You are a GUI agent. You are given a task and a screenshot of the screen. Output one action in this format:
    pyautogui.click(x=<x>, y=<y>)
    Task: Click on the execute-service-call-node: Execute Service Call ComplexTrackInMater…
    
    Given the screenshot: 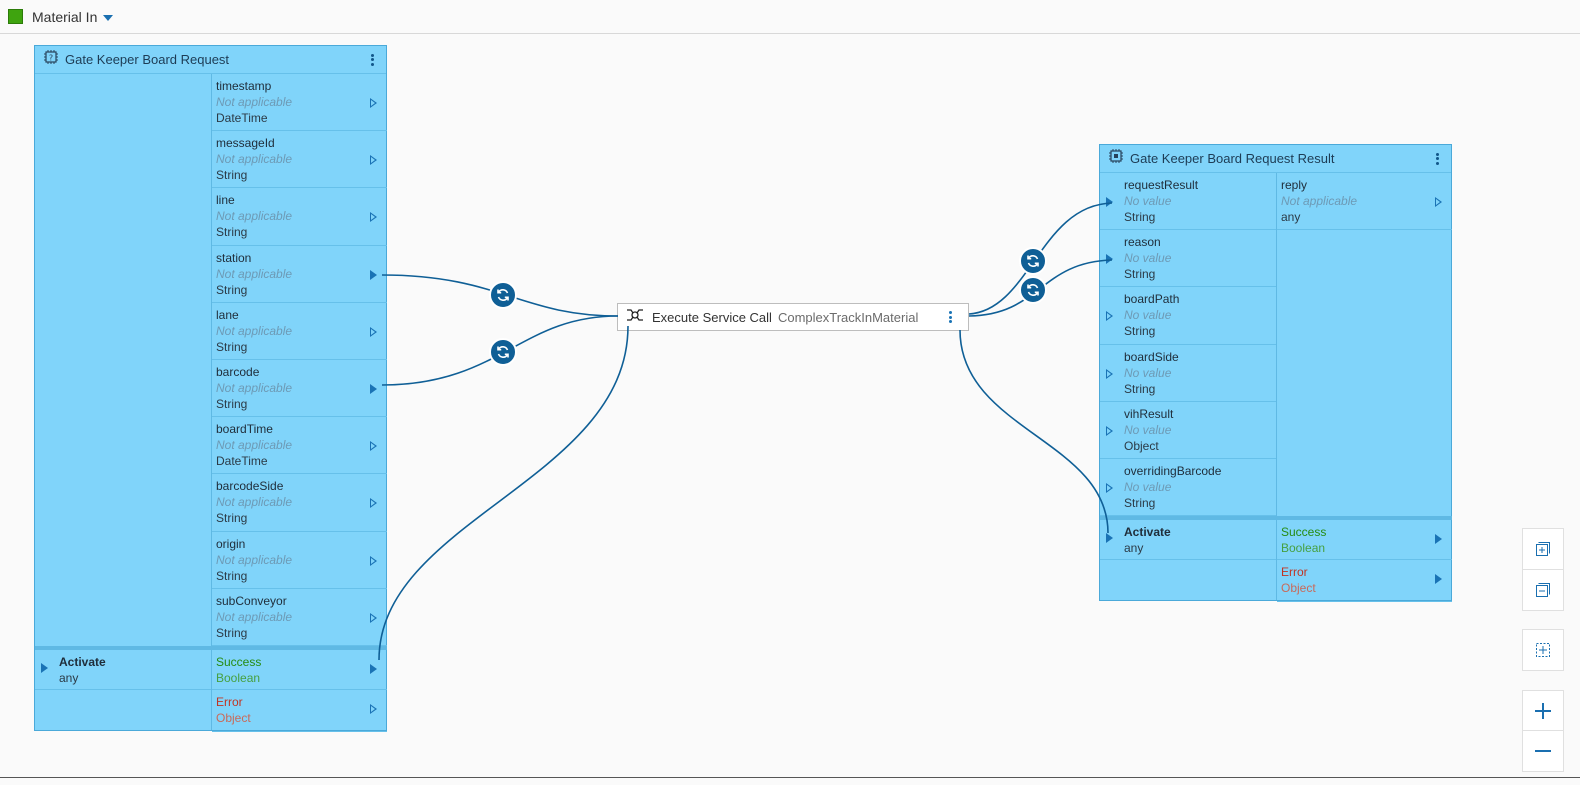 What is the action you would take?
    pyautogui.click(x=793, y=317)
    